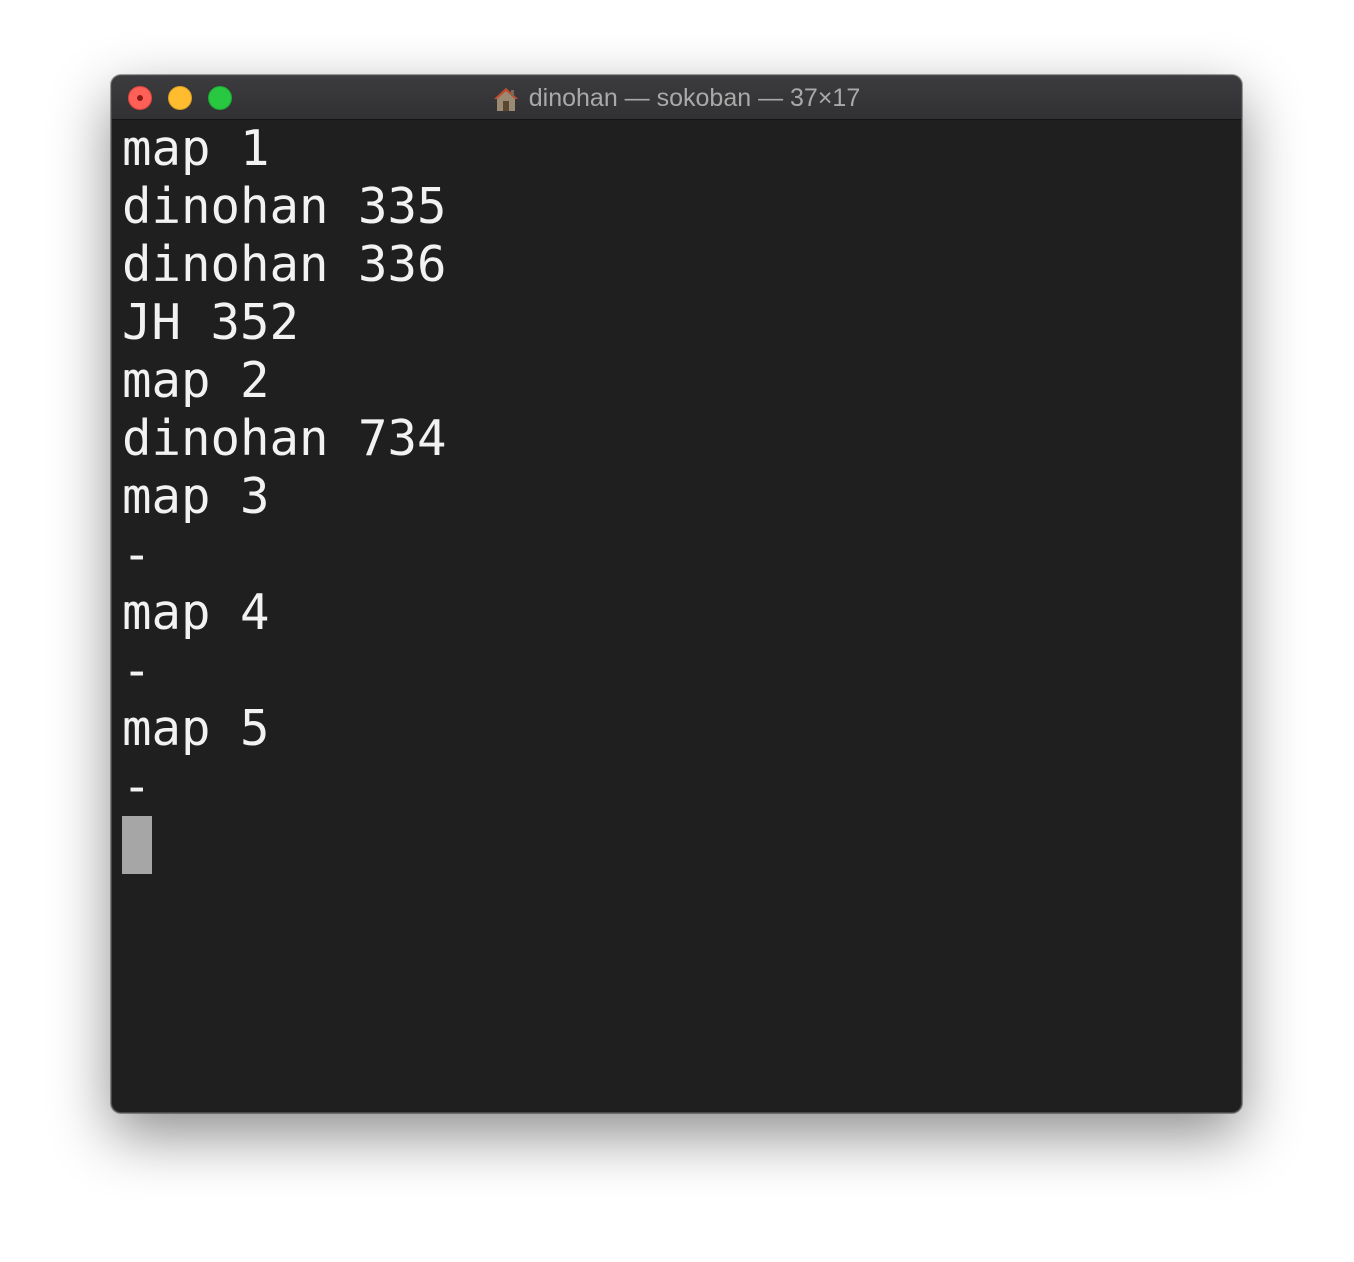  I want to click on window-title: dinohan — sokoban — 37×17, so click(694, 97).